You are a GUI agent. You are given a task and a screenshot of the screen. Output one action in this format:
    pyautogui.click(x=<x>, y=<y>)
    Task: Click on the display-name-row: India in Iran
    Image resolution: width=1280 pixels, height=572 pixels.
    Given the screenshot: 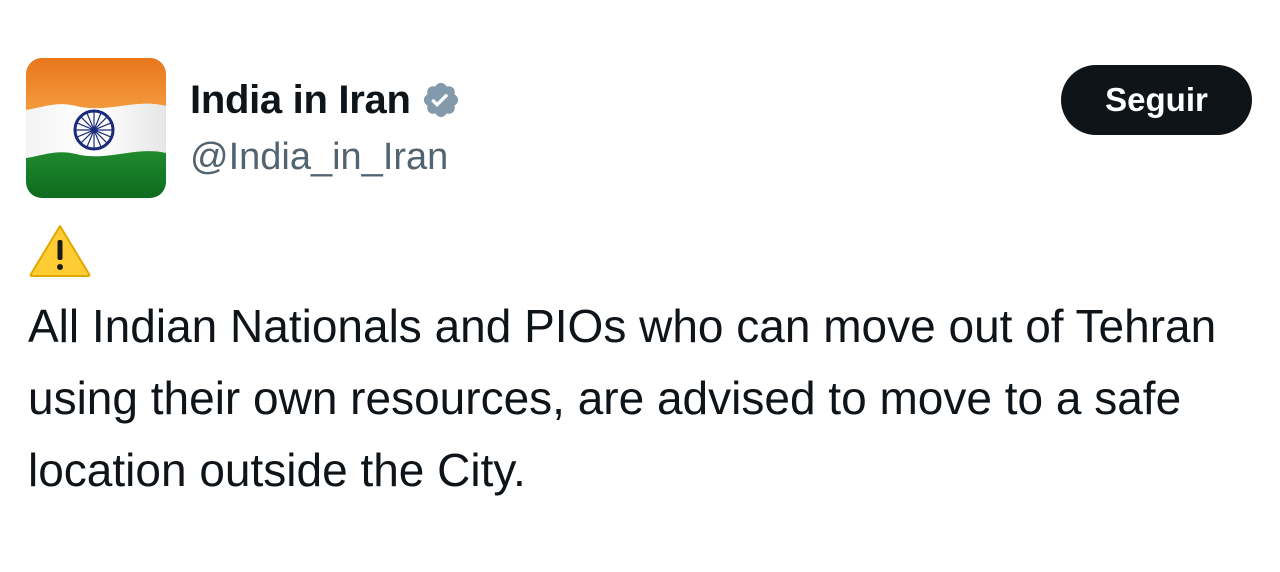 What is the action you would take?
    pyautogui.click(x=325, y=100)
    